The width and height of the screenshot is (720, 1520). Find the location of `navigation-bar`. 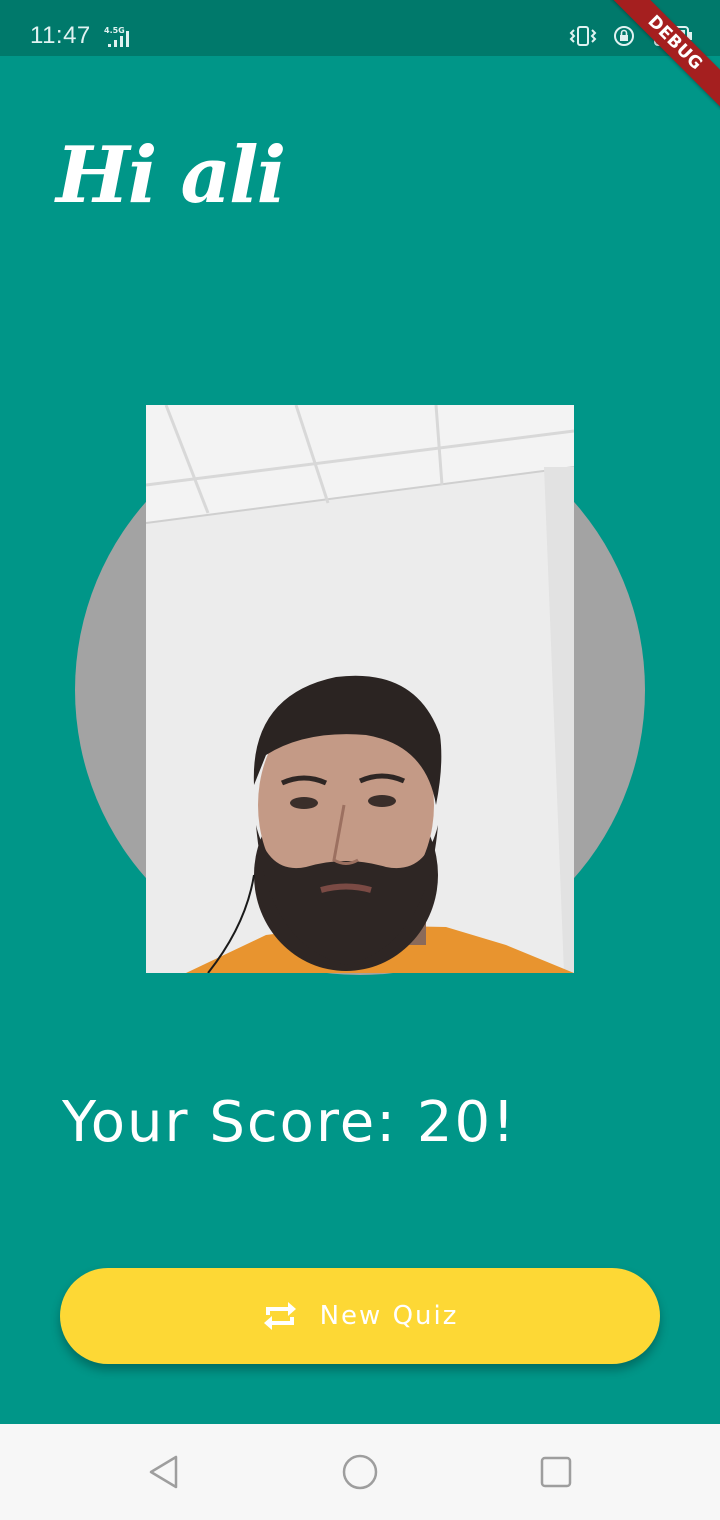

navigation-bar is located at coordinates (360, 1472).